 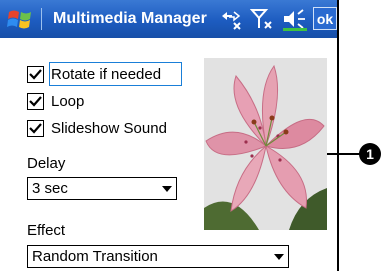 I want to click on effect-dropdown: Random Transition, so click(x=158, y=256).